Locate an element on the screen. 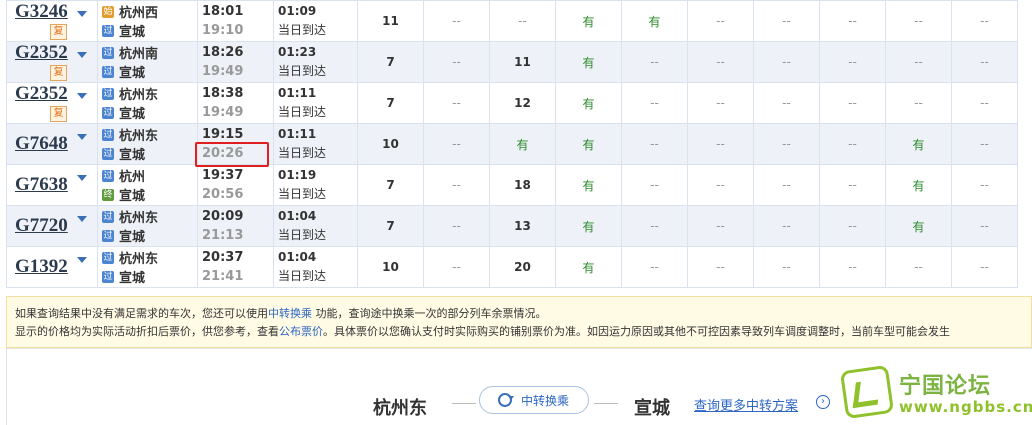  transfer-link: 中转换乘 is located at coordinates (290, 313).